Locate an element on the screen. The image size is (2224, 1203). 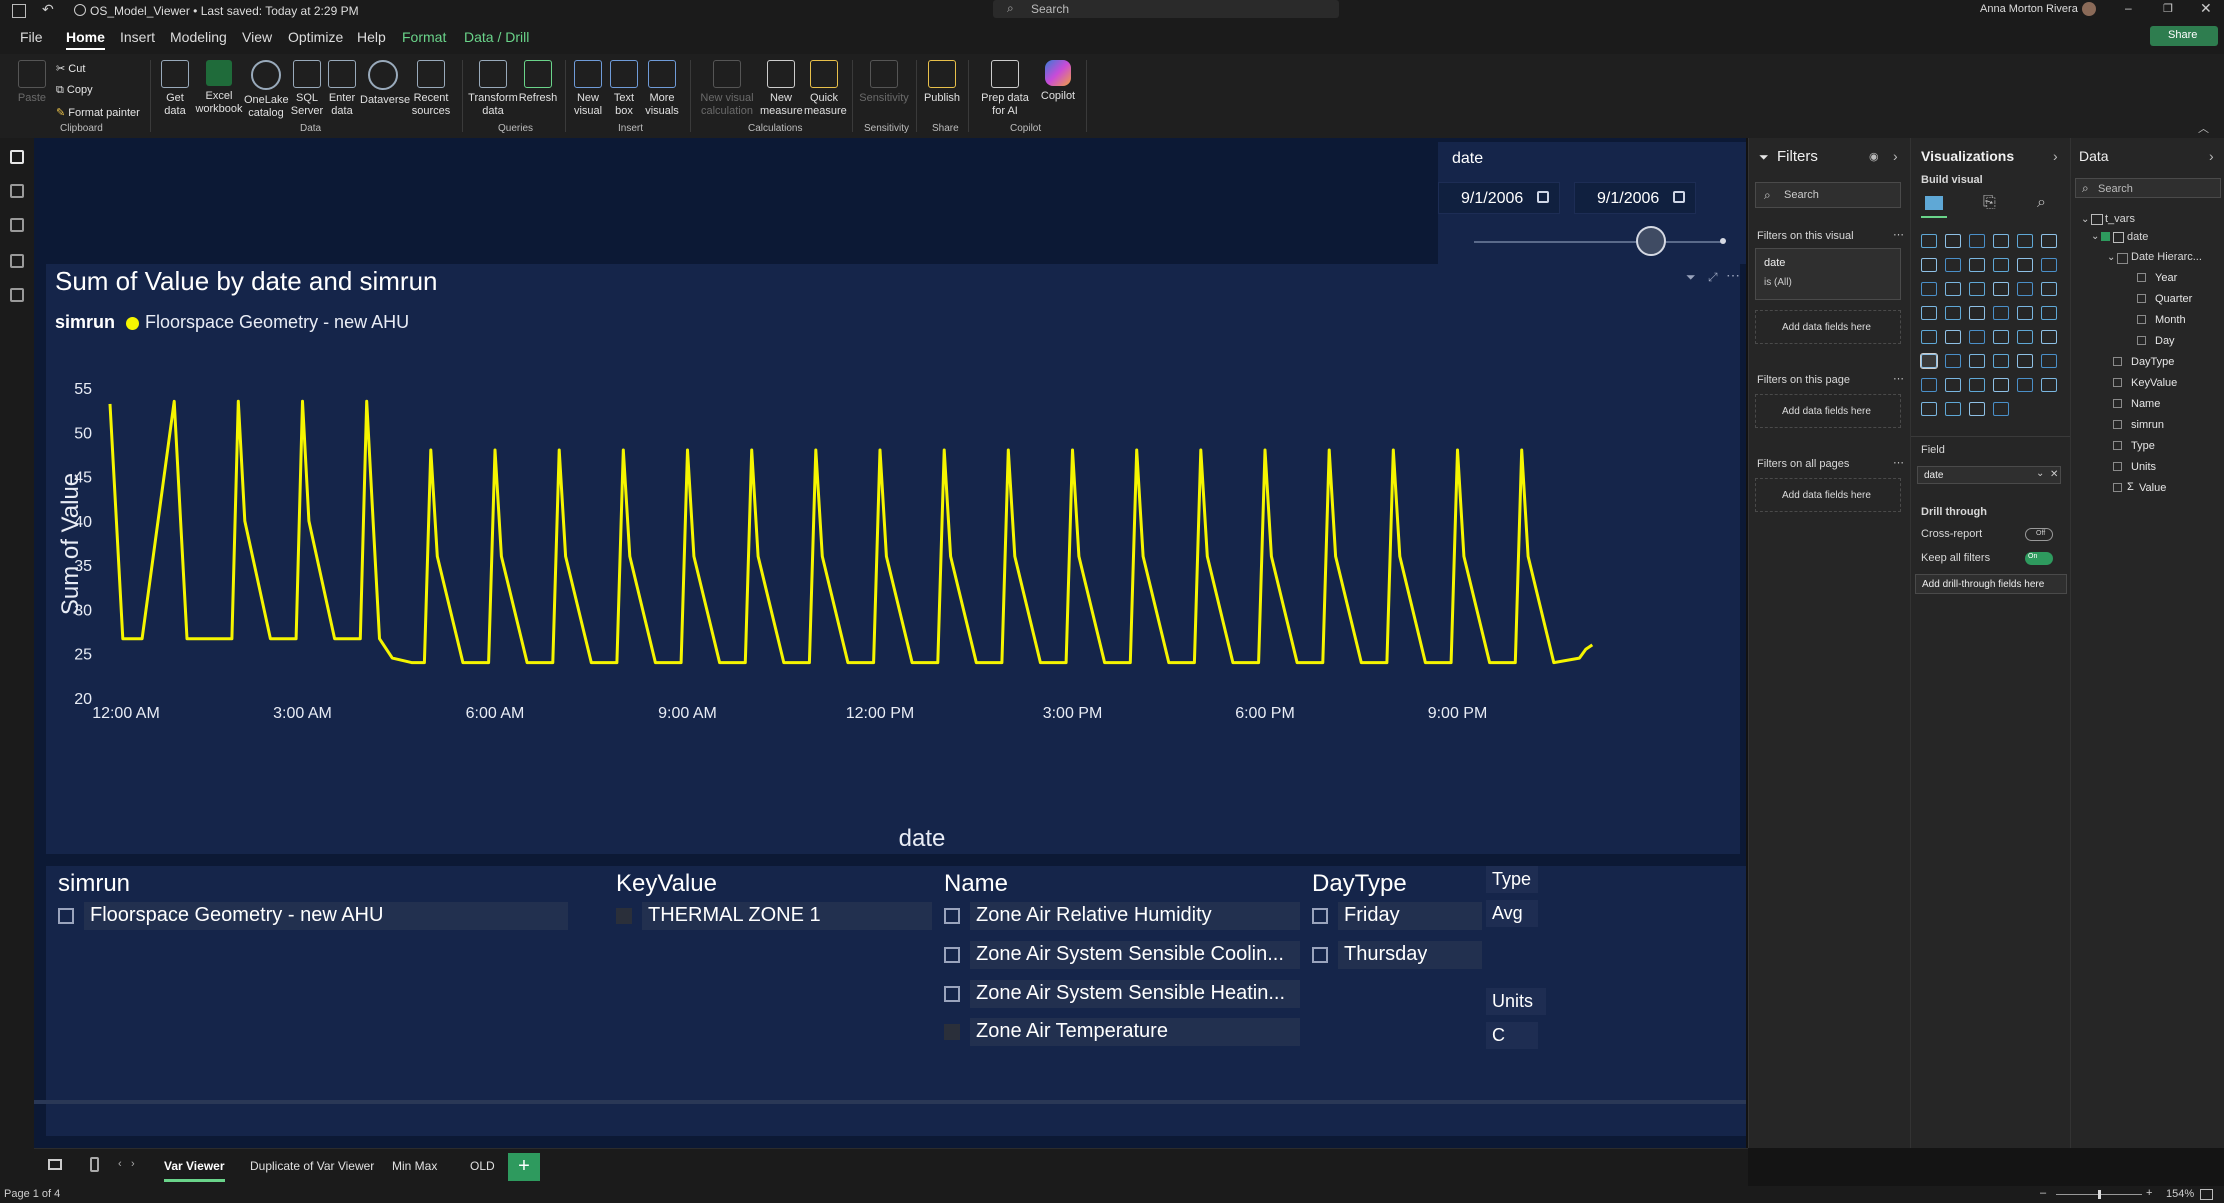
more-options-icon: ⋯ is located at coordinates (1898, 462).